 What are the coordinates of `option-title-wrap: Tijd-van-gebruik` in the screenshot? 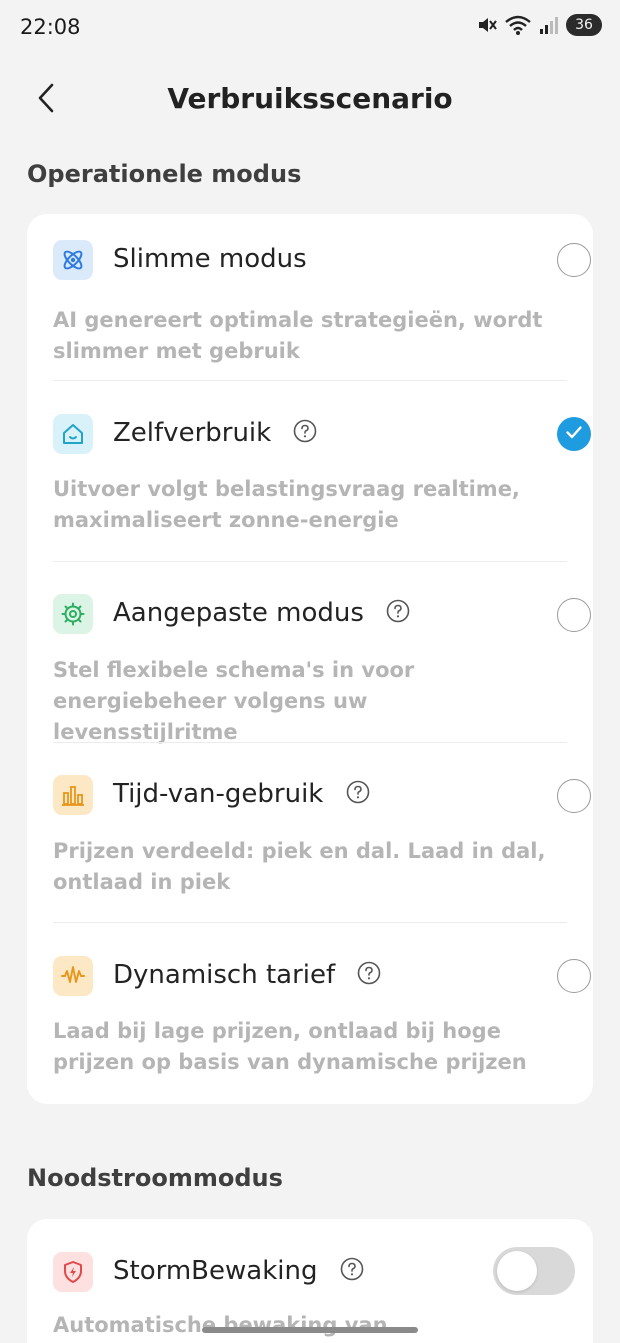 It's located at (241, 794).